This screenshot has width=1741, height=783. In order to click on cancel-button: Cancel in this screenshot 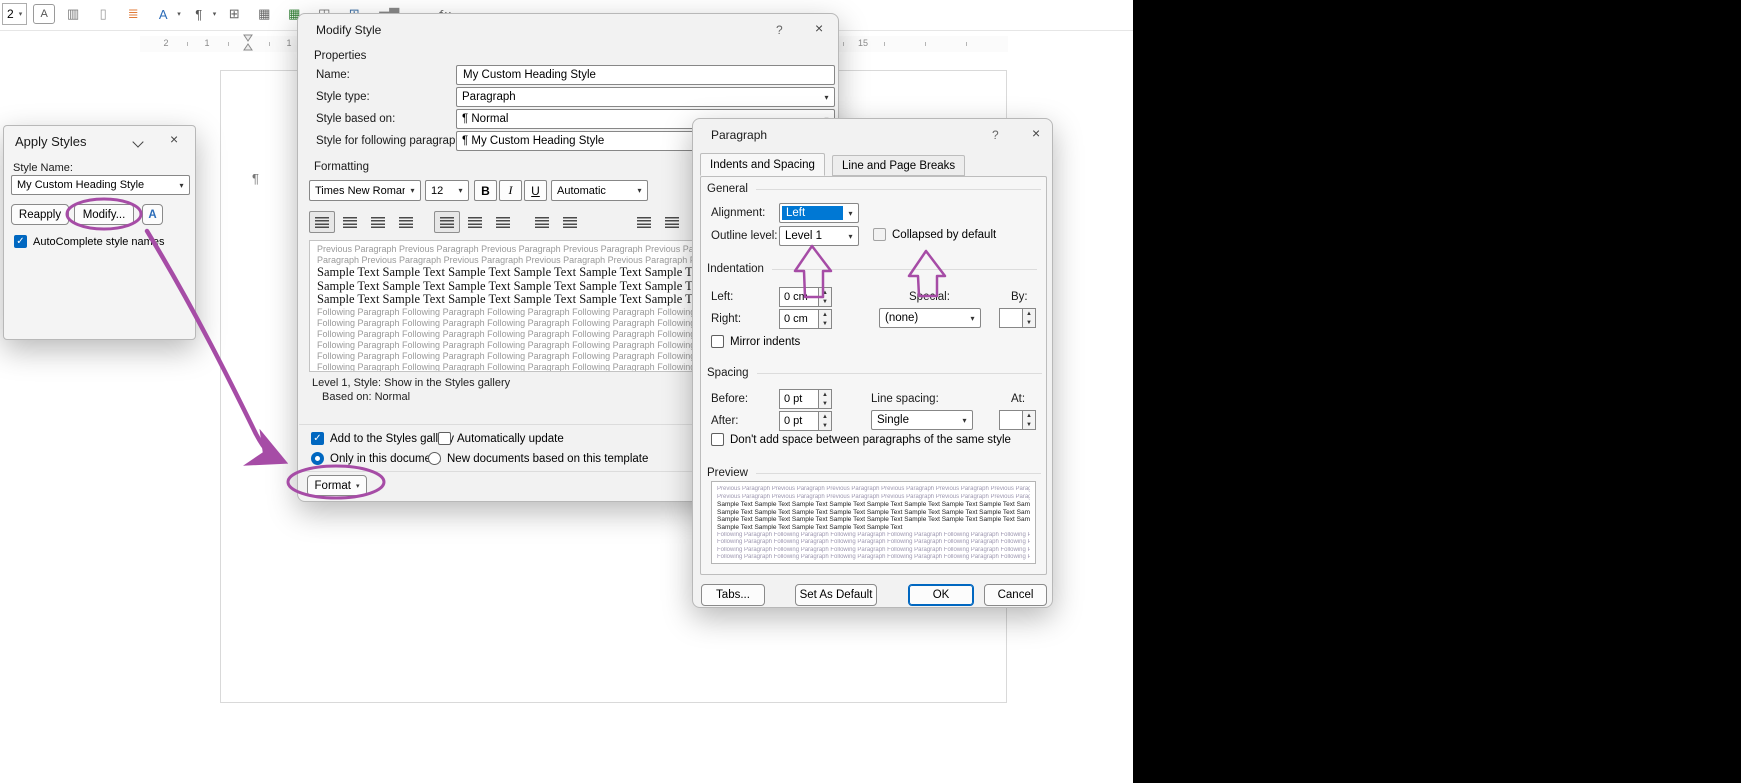, I will do `click(1015, 595)`.